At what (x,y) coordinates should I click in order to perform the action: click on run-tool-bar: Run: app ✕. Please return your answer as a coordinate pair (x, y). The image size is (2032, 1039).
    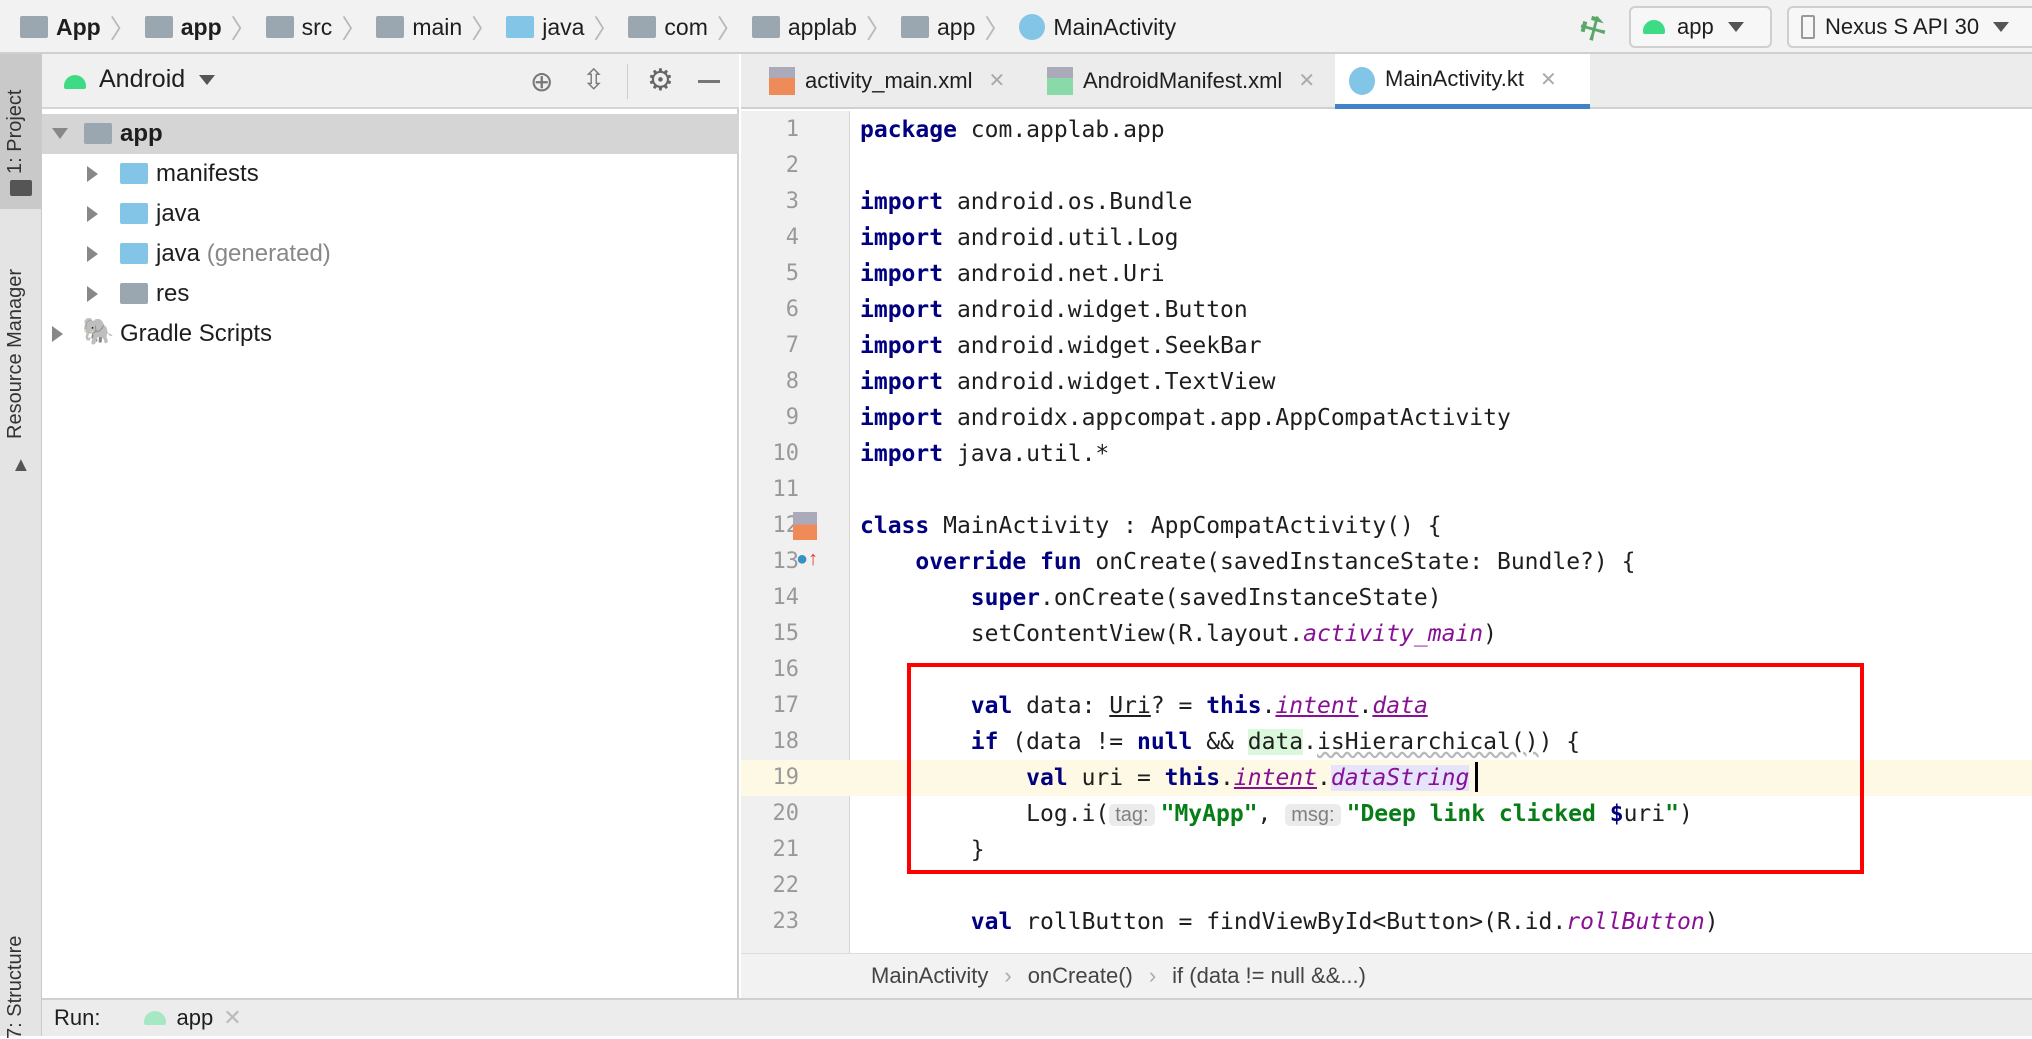
    Looking at the image, I should click on (1037, 1017).